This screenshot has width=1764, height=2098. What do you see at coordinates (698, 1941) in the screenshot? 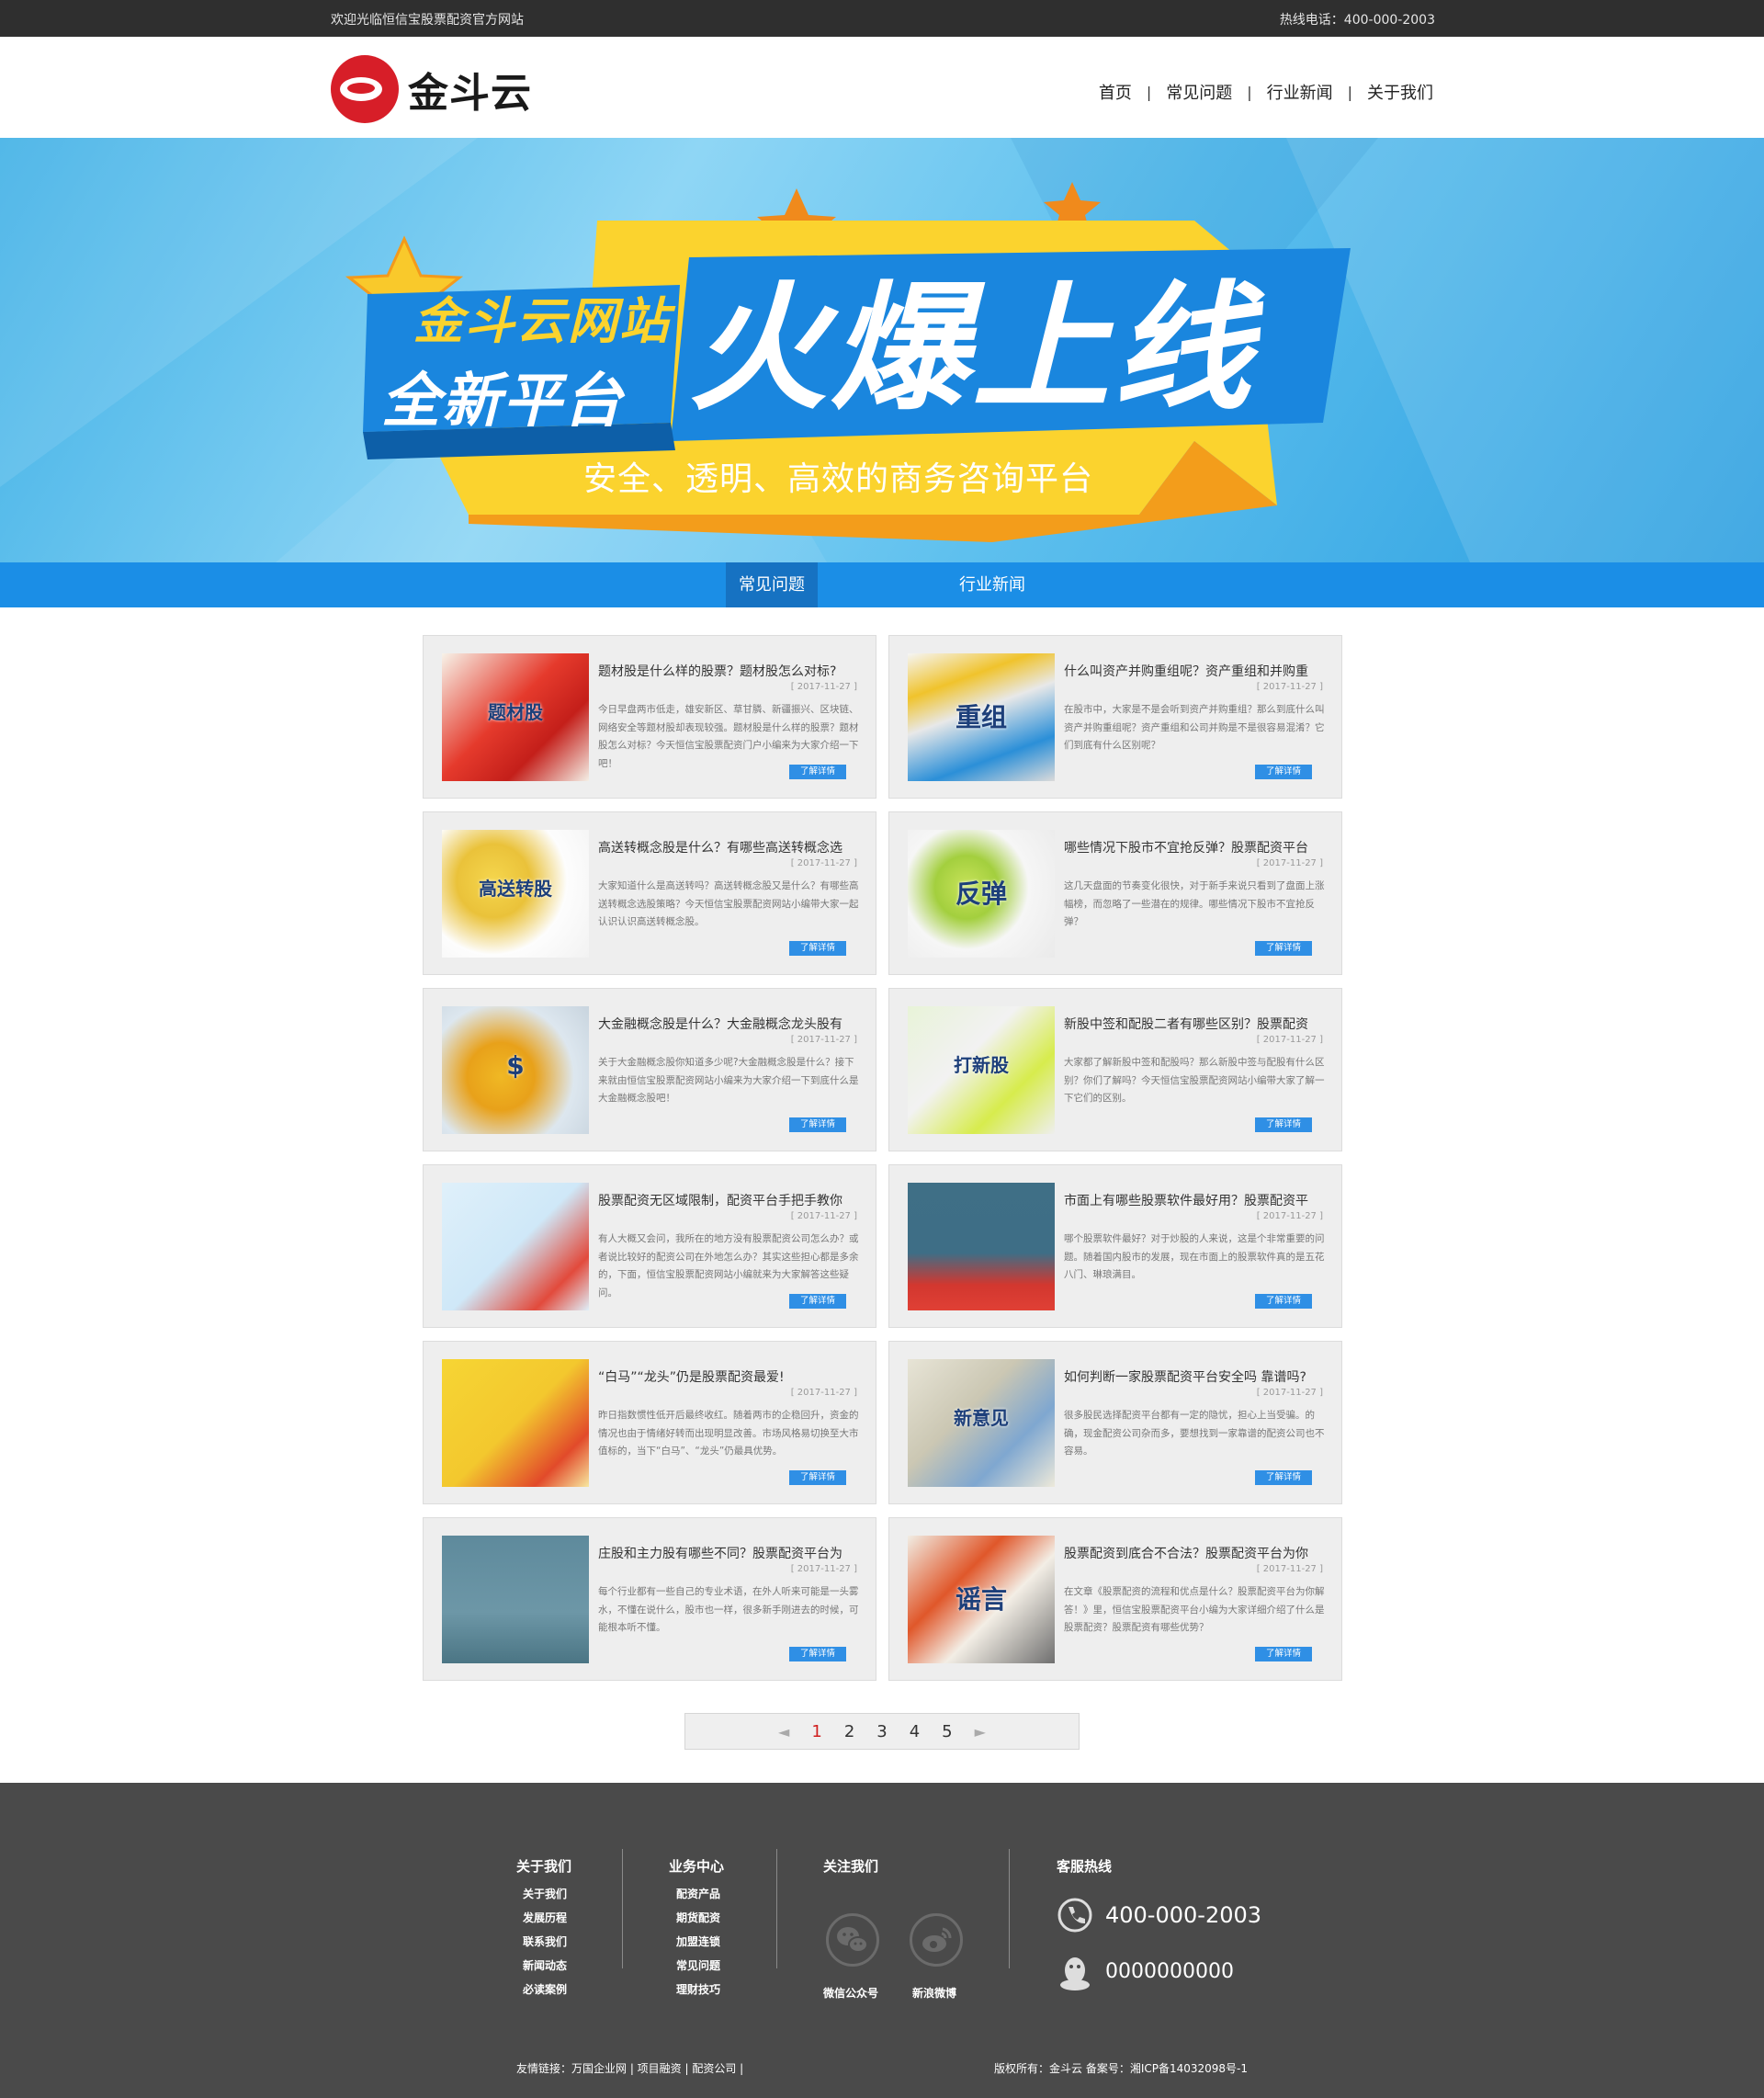
I see `footer-link: 加盟连锁` at bounding box center [698, 1941].